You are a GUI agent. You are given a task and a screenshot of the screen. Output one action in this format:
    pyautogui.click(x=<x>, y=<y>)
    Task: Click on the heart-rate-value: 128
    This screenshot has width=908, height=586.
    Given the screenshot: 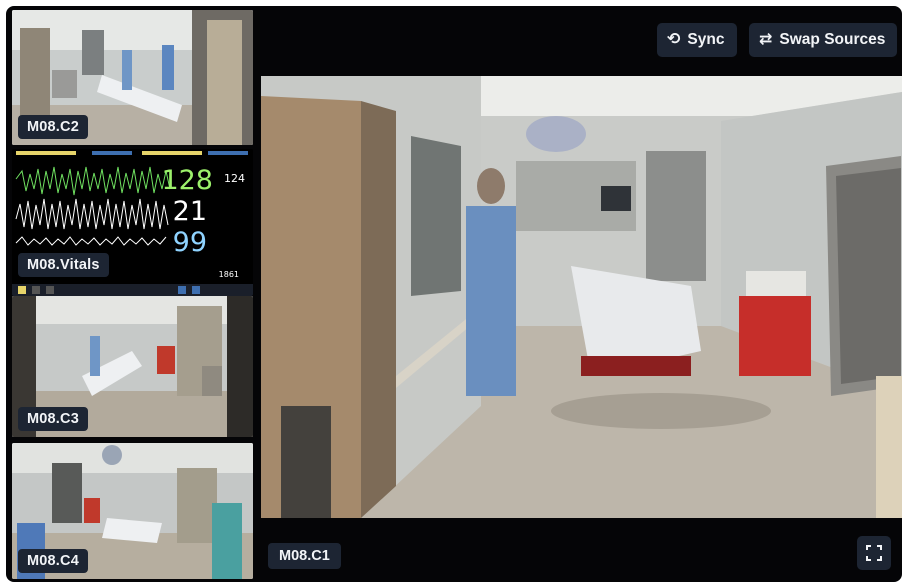 What is the action you would take?
    pyautogui.click(x=187, y=180)
    